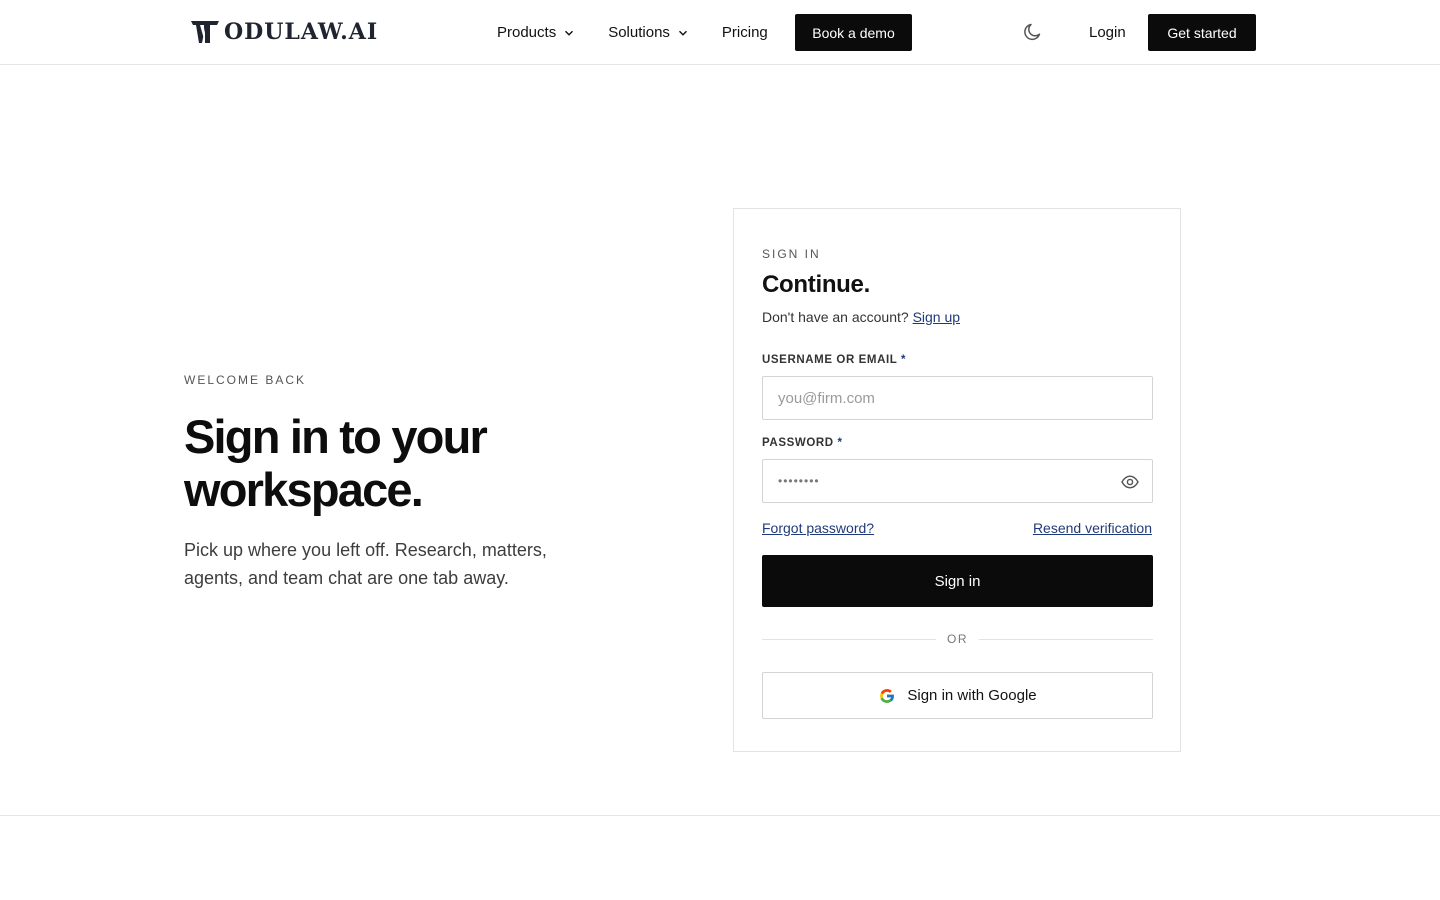 The height and width of the screenshot is (900, 1440). Describe the element at coordinates (936, 317) in the screenshot. I see `signup-link: Sign up` at that location.